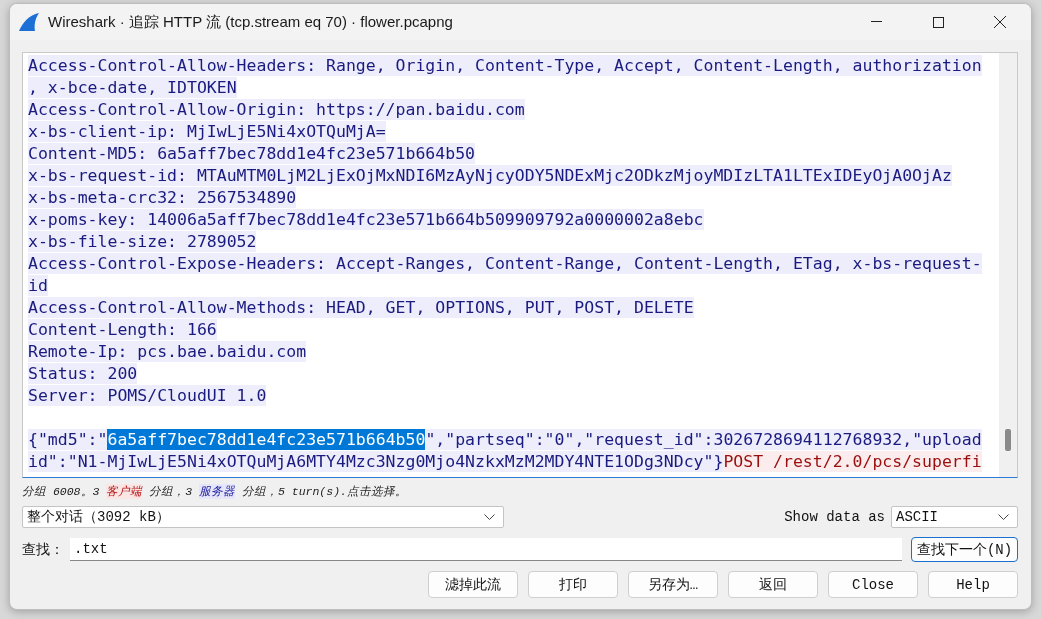  Describe the element at coordinates (473, 584) in the screenshot. I see `dialog-button: 滤掉此流` at that location.